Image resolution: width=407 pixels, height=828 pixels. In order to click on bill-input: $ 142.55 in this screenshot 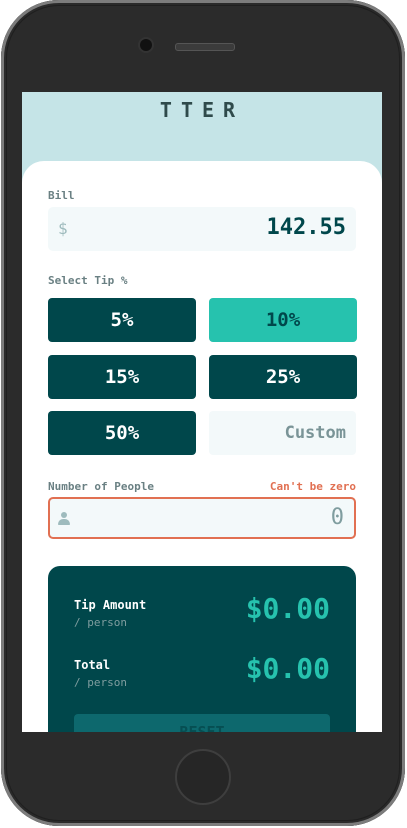, I will do `click(202, 229)`.